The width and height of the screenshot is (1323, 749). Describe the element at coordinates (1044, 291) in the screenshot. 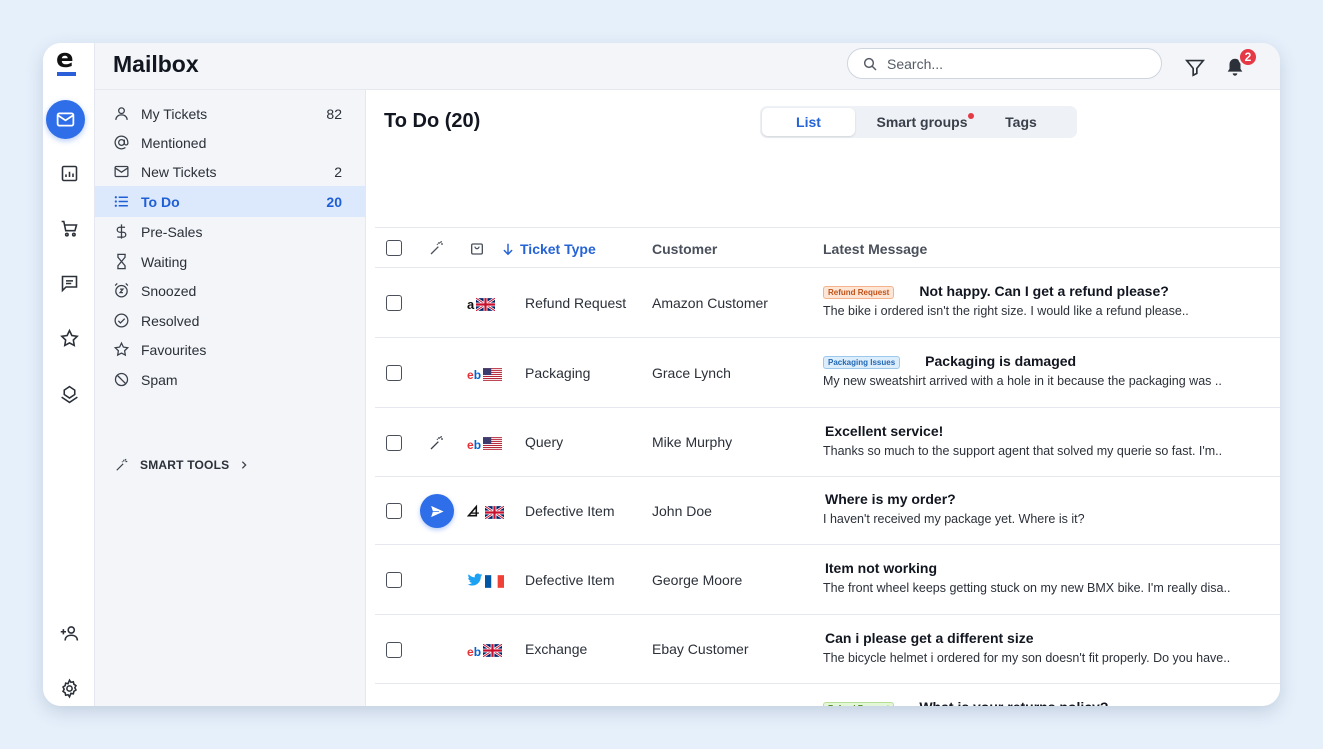

I see `message-title: Not happy. Can I get a refund please?` at that location.